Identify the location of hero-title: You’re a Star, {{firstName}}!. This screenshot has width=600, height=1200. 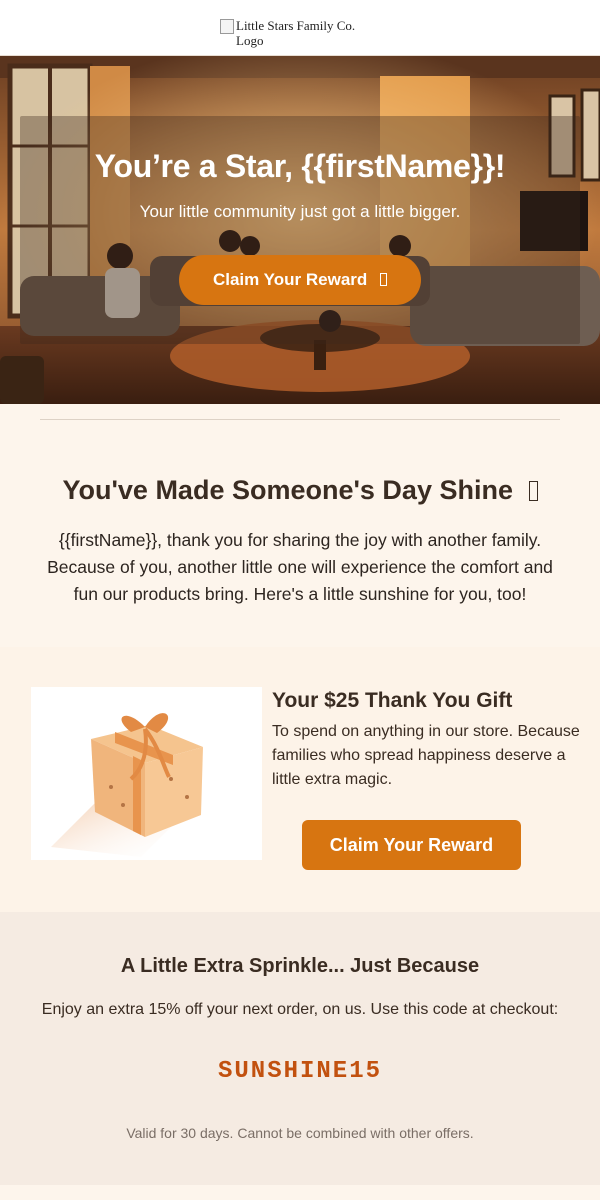
(300, 166).